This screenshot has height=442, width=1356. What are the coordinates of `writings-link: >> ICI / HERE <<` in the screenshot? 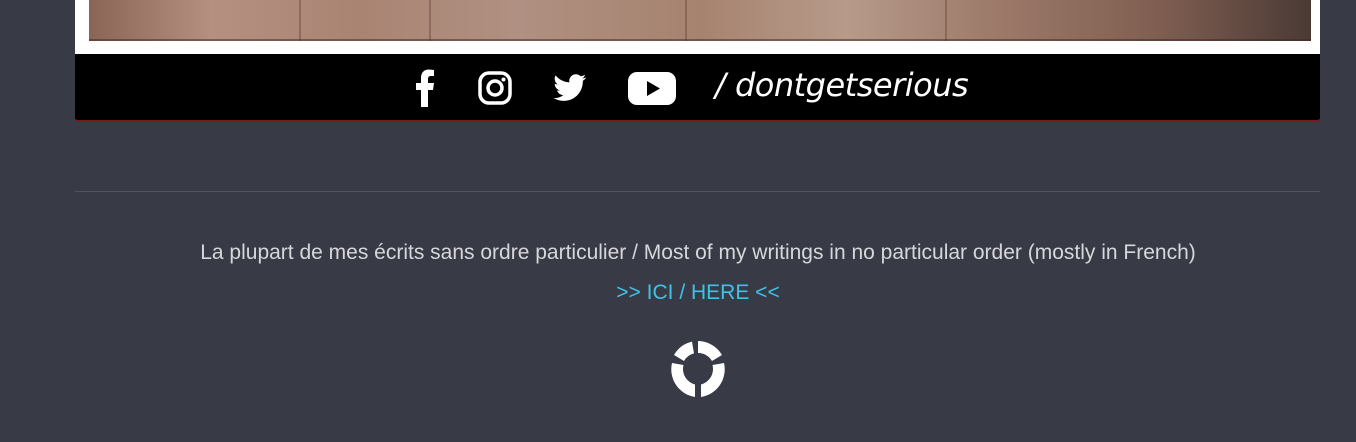 It's located at (678, 293).